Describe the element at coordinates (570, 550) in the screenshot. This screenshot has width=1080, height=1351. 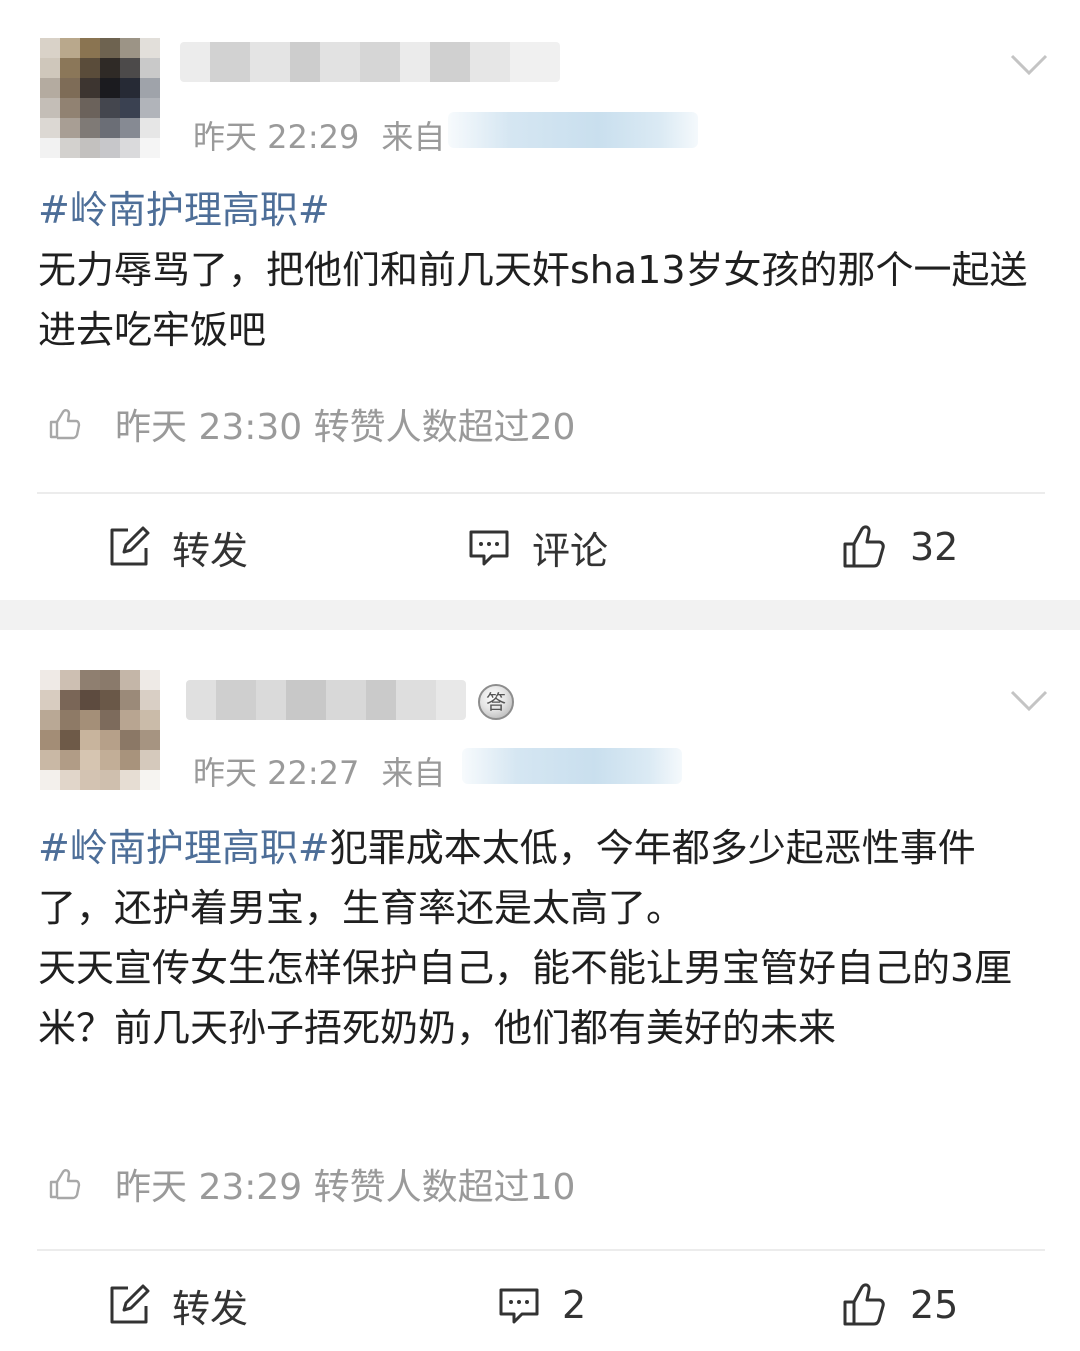
I see `comment-label: 评论` at that location.